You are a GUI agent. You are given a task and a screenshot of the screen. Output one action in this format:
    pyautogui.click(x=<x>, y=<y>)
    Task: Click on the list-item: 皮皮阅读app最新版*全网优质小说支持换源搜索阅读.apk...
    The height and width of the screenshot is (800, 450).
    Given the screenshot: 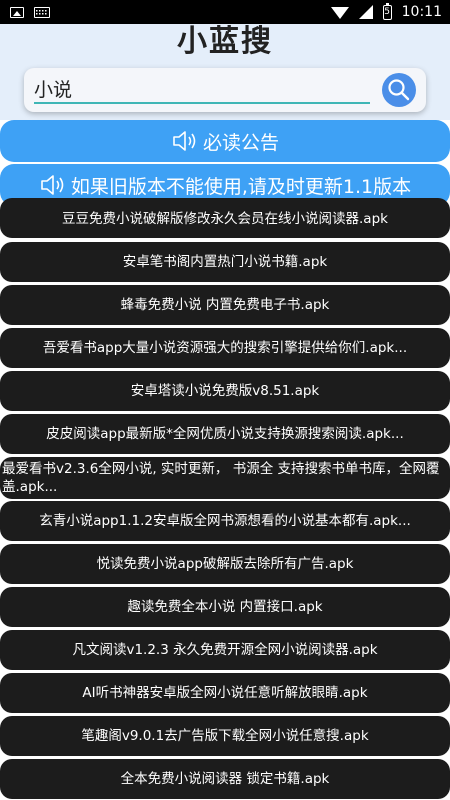 What is the action you would take?
    pyautogui.click(x=225, y=434)
    